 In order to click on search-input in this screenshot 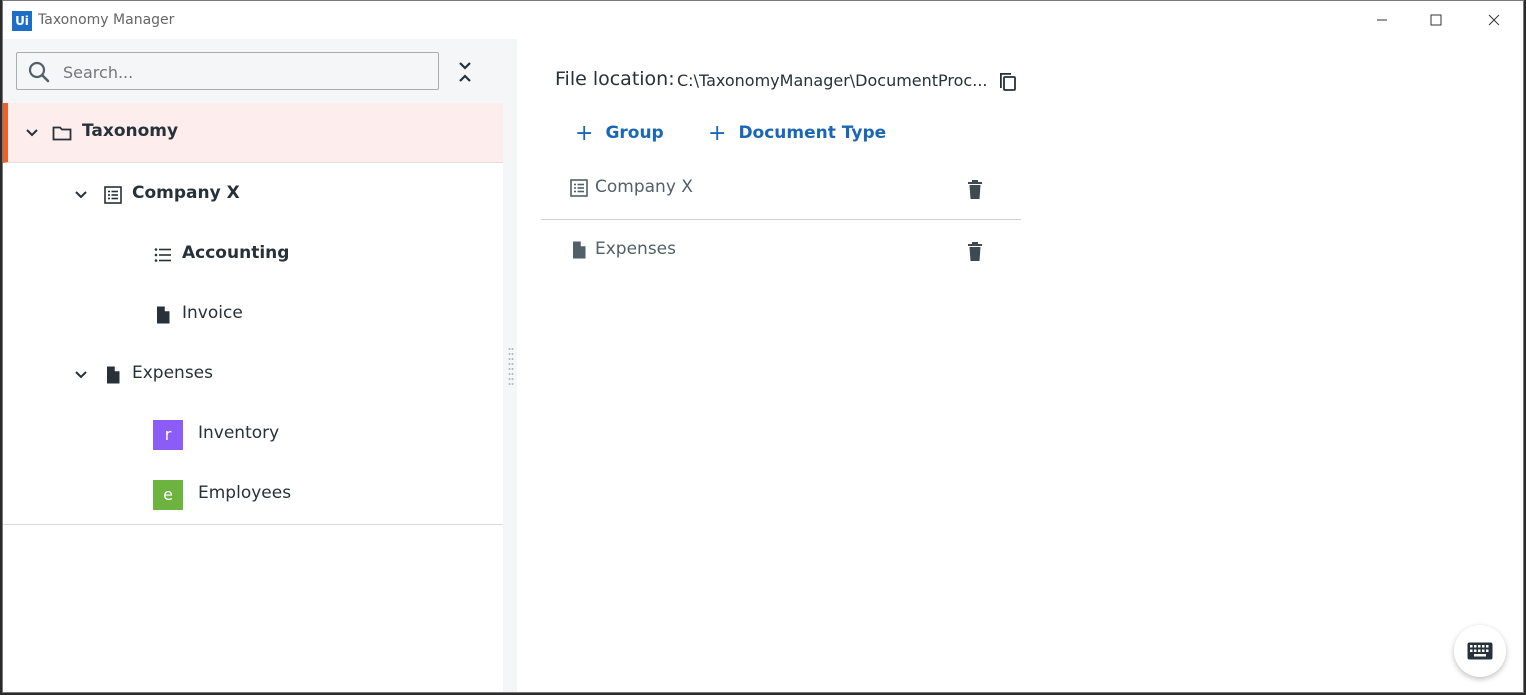, I will do `click(248, 72)`.